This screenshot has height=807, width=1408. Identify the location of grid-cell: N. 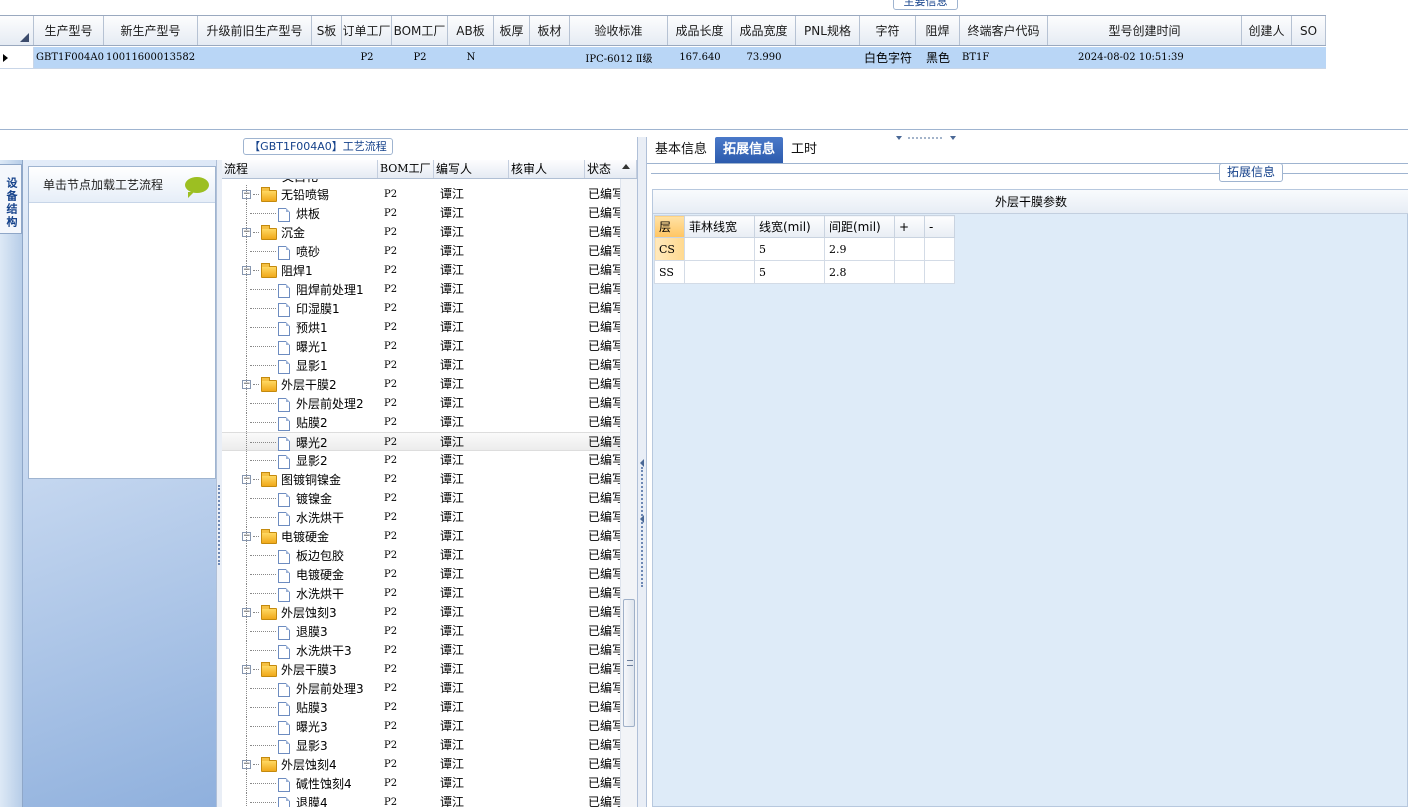
(471, 57).